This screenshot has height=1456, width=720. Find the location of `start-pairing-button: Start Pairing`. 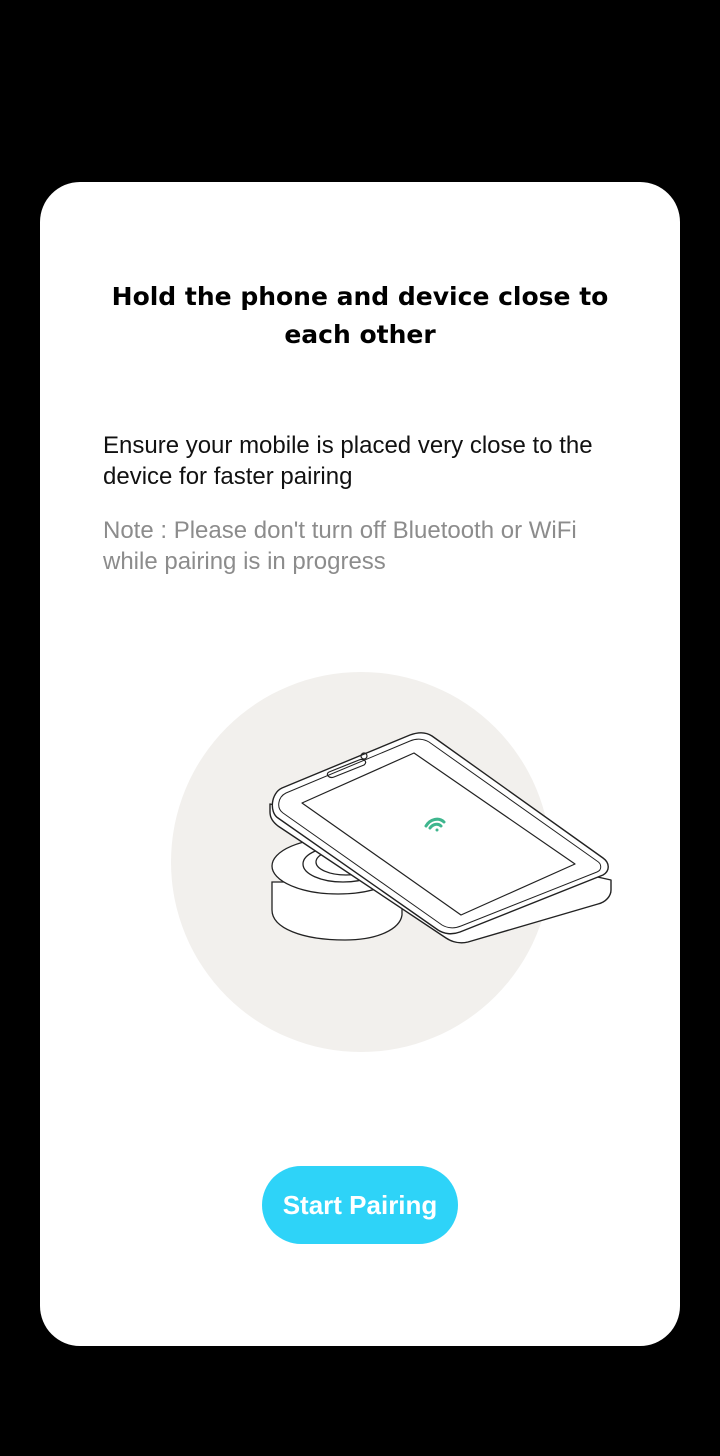

start-pairing-button: Start Pairing is located at coordinates (360, 1205).